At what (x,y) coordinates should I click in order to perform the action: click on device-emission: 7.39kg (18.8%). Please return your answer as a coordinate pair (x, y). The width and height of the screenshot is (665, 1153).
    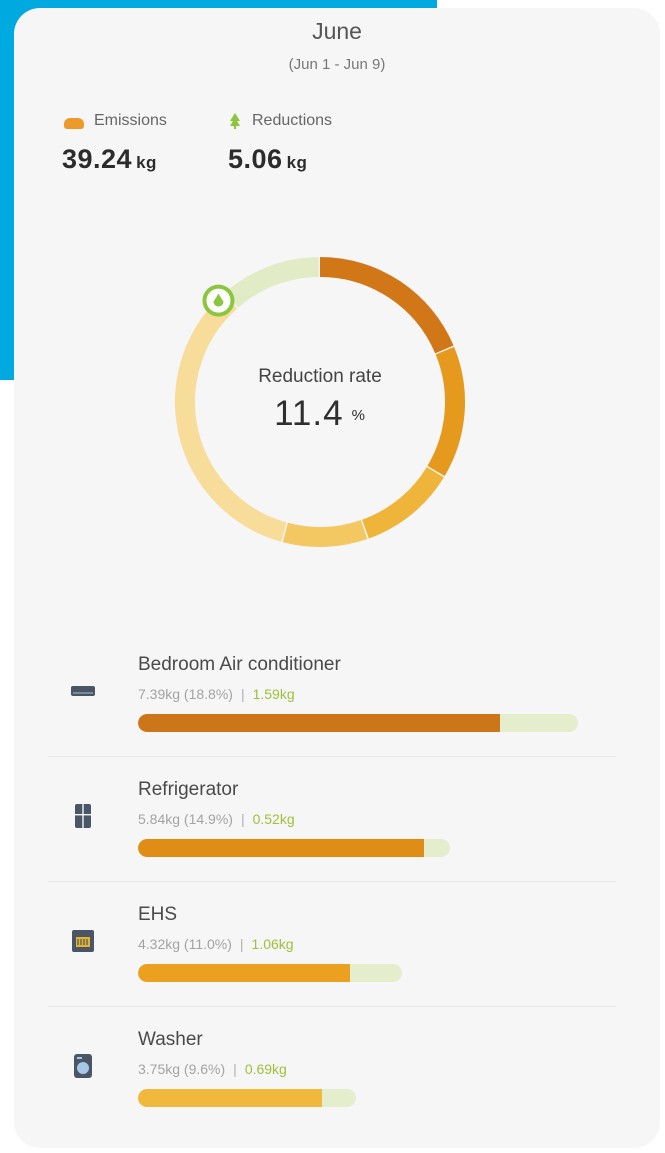
    Looking at the image, I should click on (185, 694).